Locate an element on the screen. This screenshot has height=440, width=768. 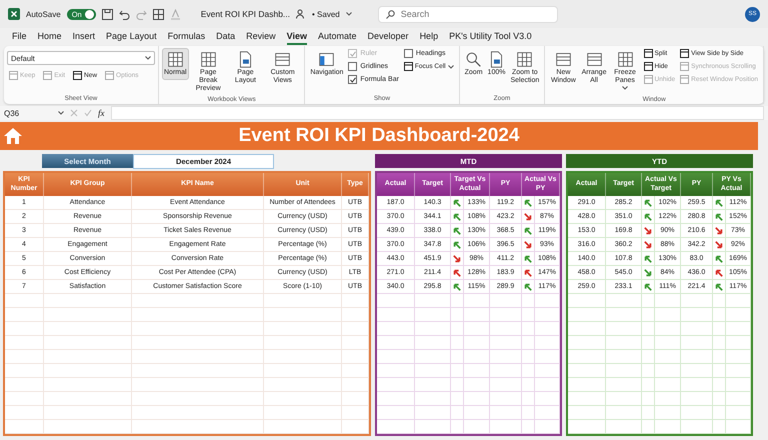
check-icon is located at coordinates (88, 113).